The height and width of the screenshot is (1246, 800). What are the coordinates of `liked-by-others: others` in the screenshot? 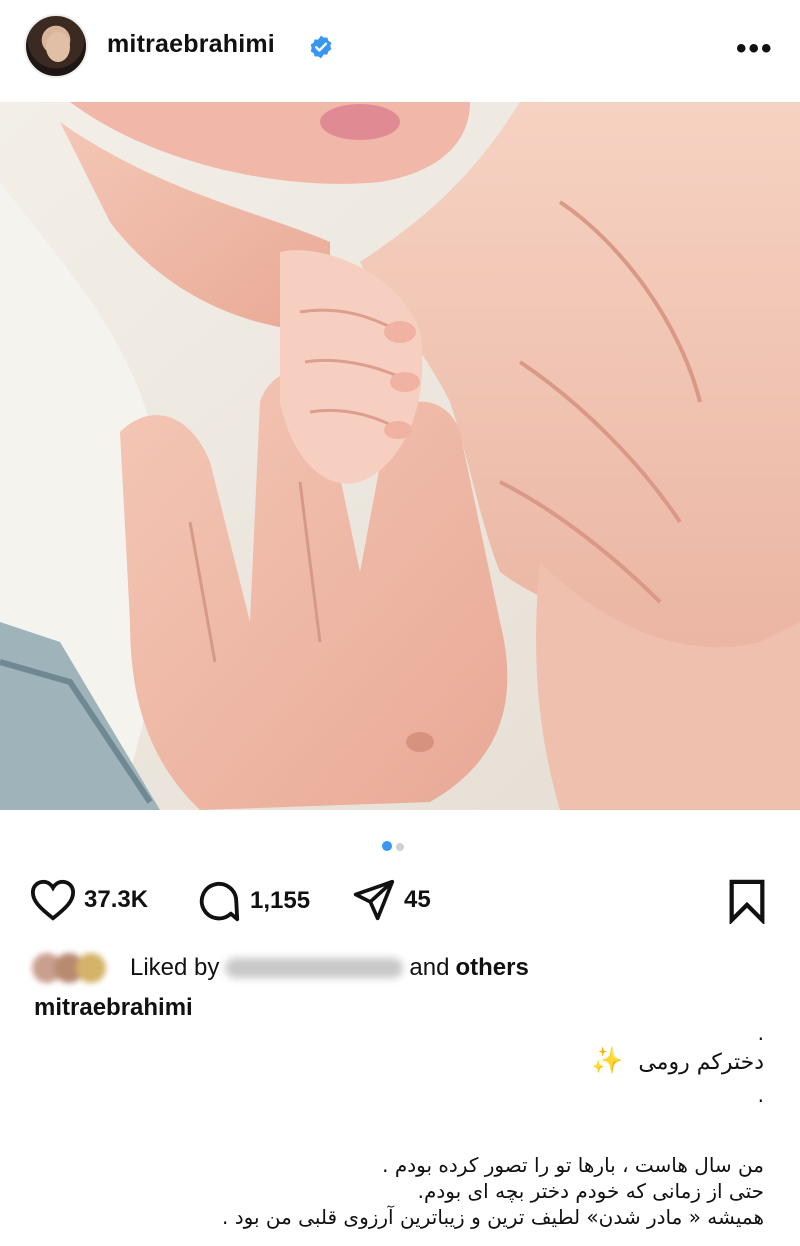 It's located at (491, 968).